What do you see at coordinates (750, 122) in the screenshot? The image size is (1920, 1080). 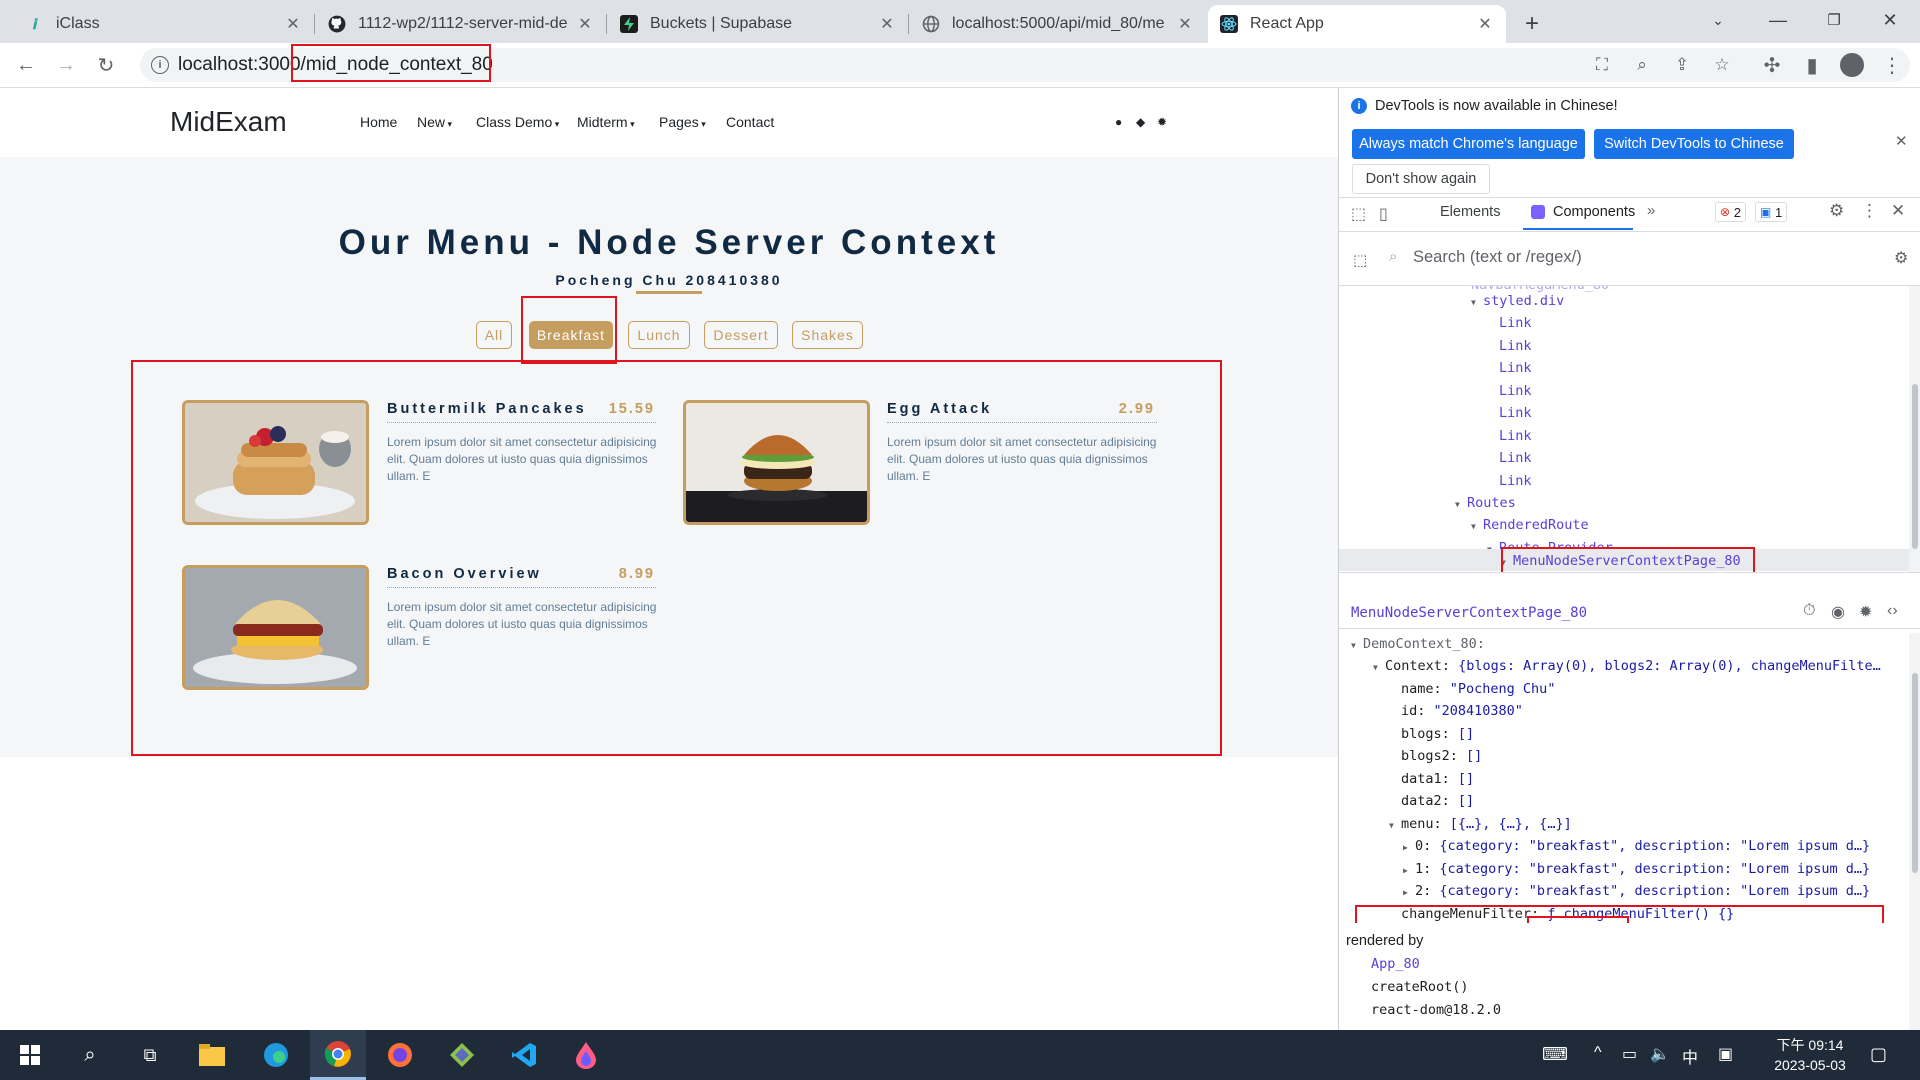 I see `nav-contact: Contact` at bounding box center [750, 122].